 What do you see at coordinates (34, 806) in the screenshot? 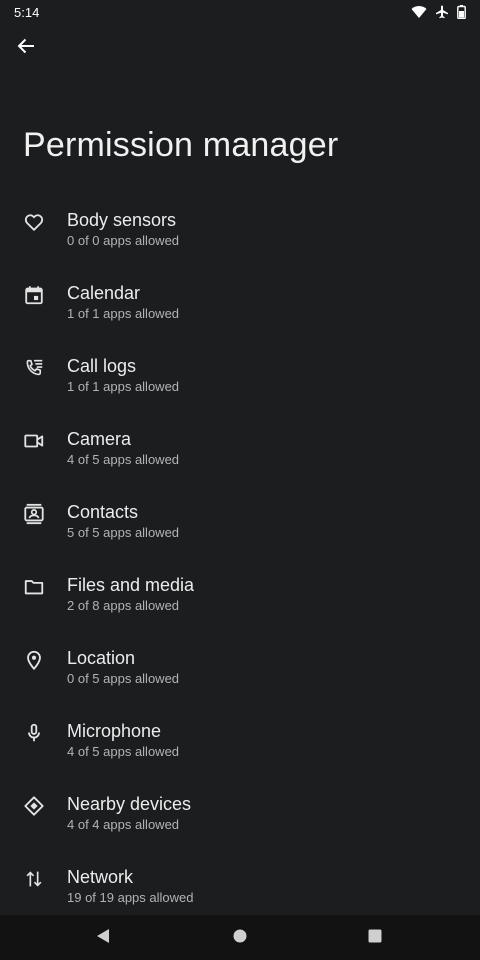
I see `nearby-devices-icon` at bounding box center [34, 806].